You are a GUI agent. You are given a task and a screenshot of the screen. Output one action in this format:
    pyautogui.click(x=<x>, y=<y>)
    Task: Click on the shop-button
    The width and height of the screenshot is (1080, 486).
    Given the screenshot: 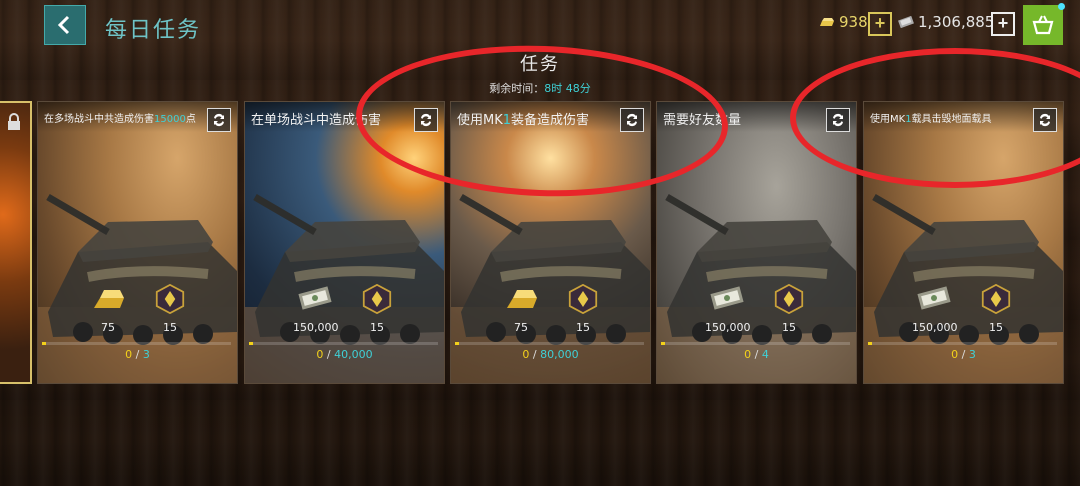 What is the action you would take?
    pyautogui.click(x=1044, y=24)
    